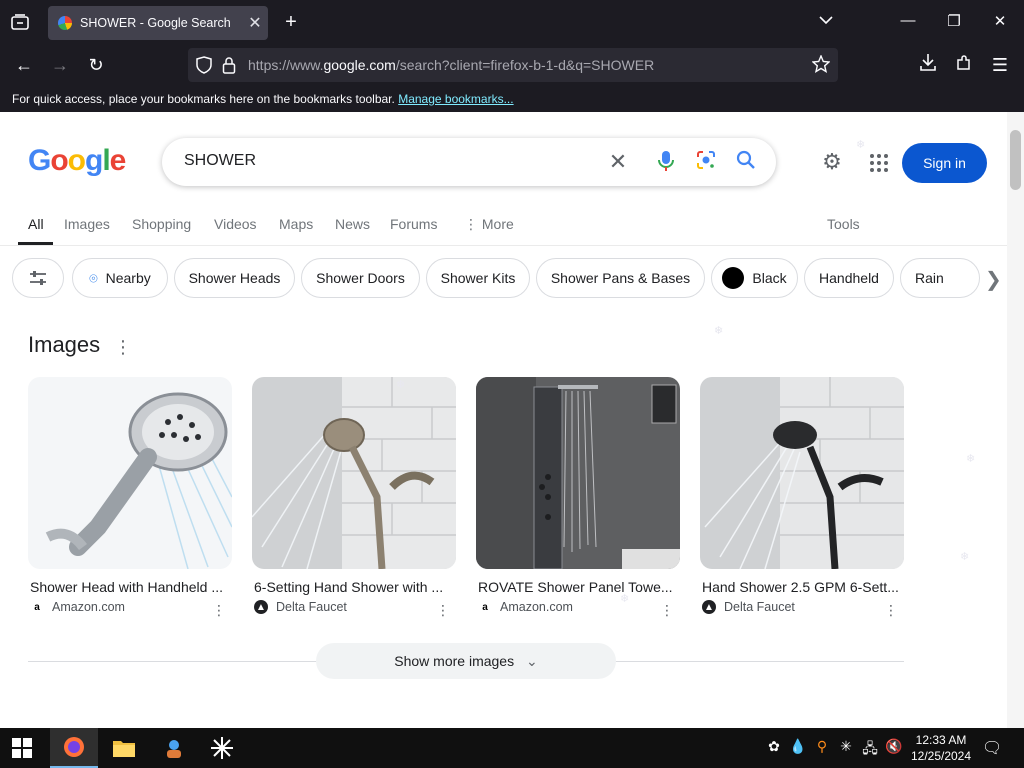  What do you see at coordinates (1015, 160) in the screenshot?
I see `scrollbar-thumb` at bounding box center [1015, 160].